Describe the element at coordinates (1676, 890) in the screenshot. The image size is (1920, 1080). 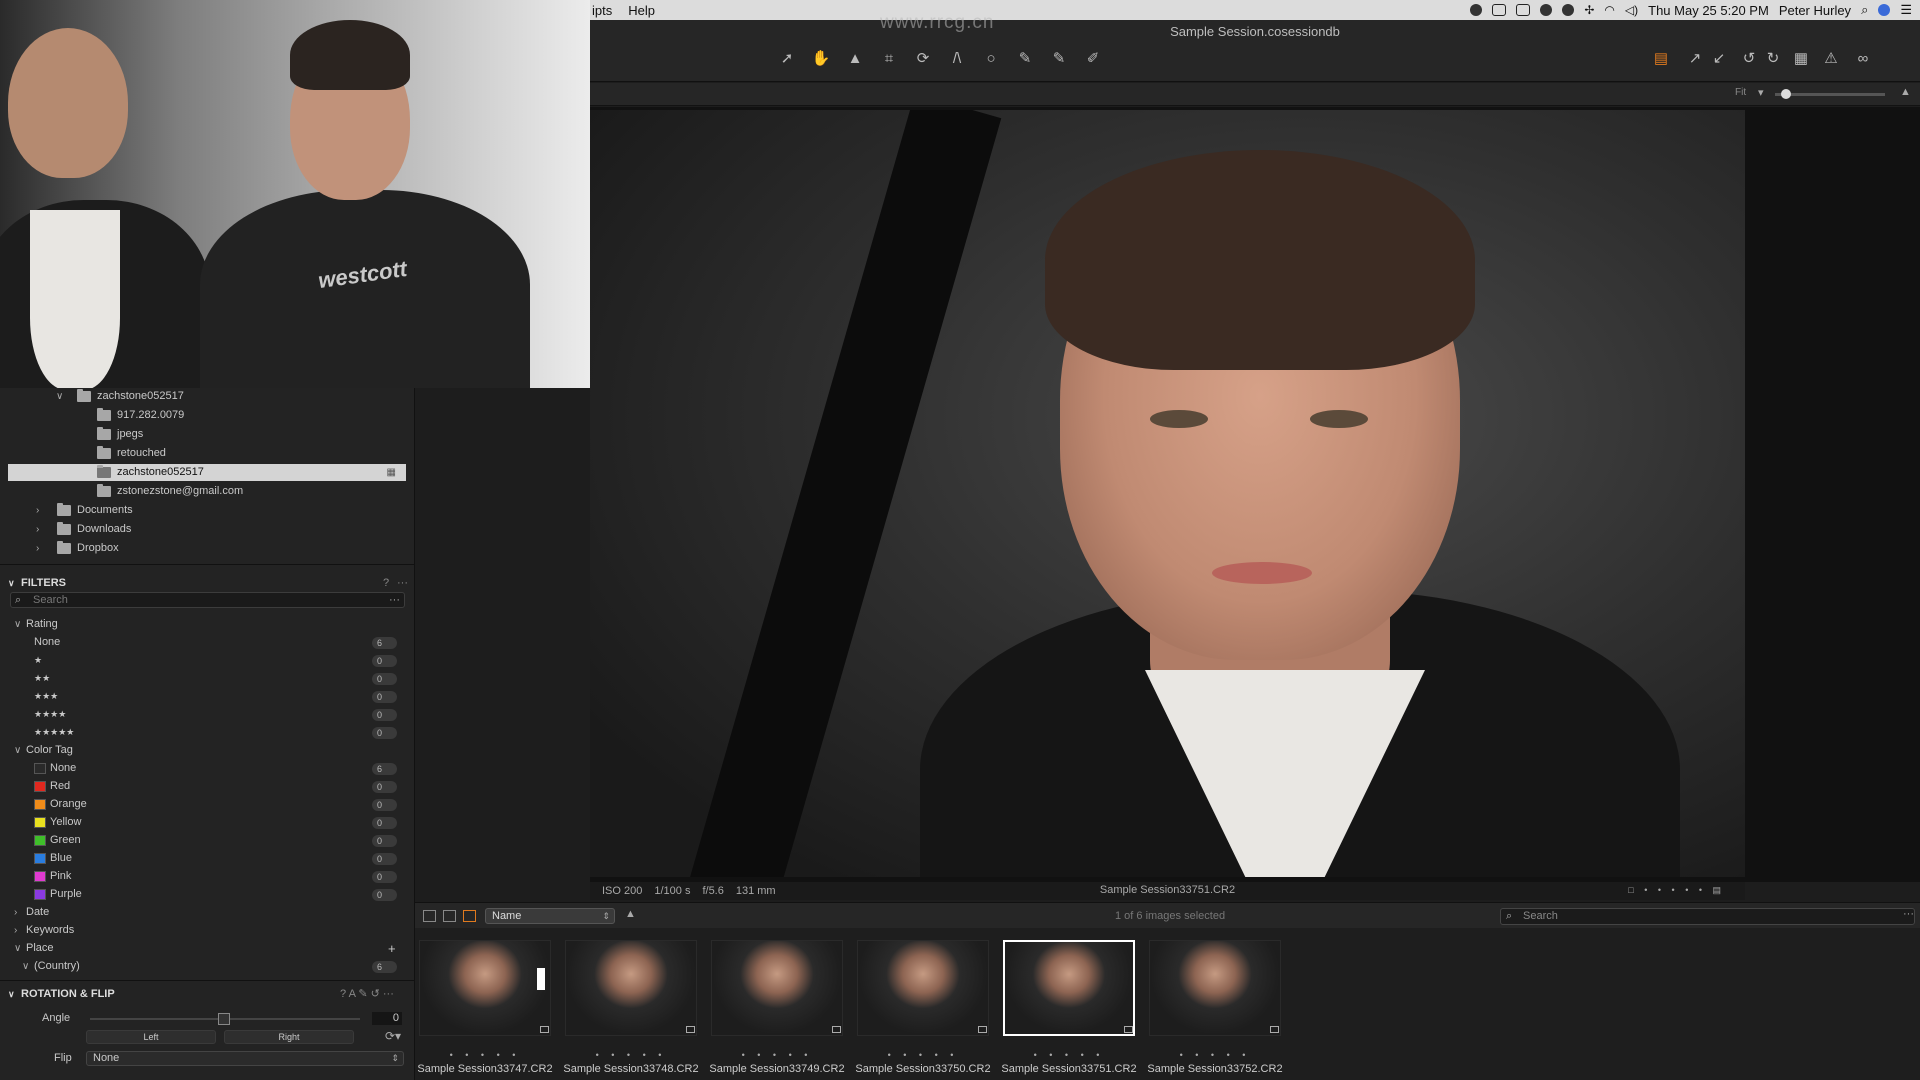
I see `exif-rating-stars: □ • • • • • ▤` at that location.